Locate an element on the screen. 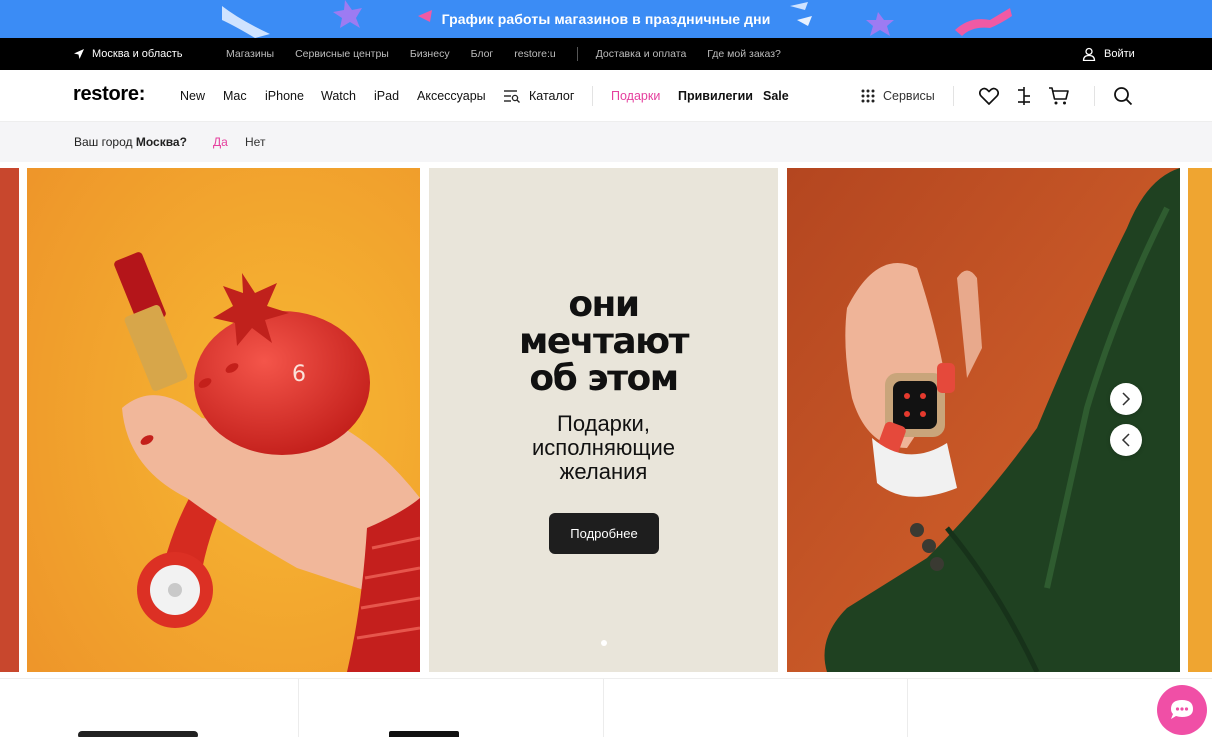 This screenshot has height=742, width=1212. link-service-centers: Сервисные центры is located at coordinates (342, 54).